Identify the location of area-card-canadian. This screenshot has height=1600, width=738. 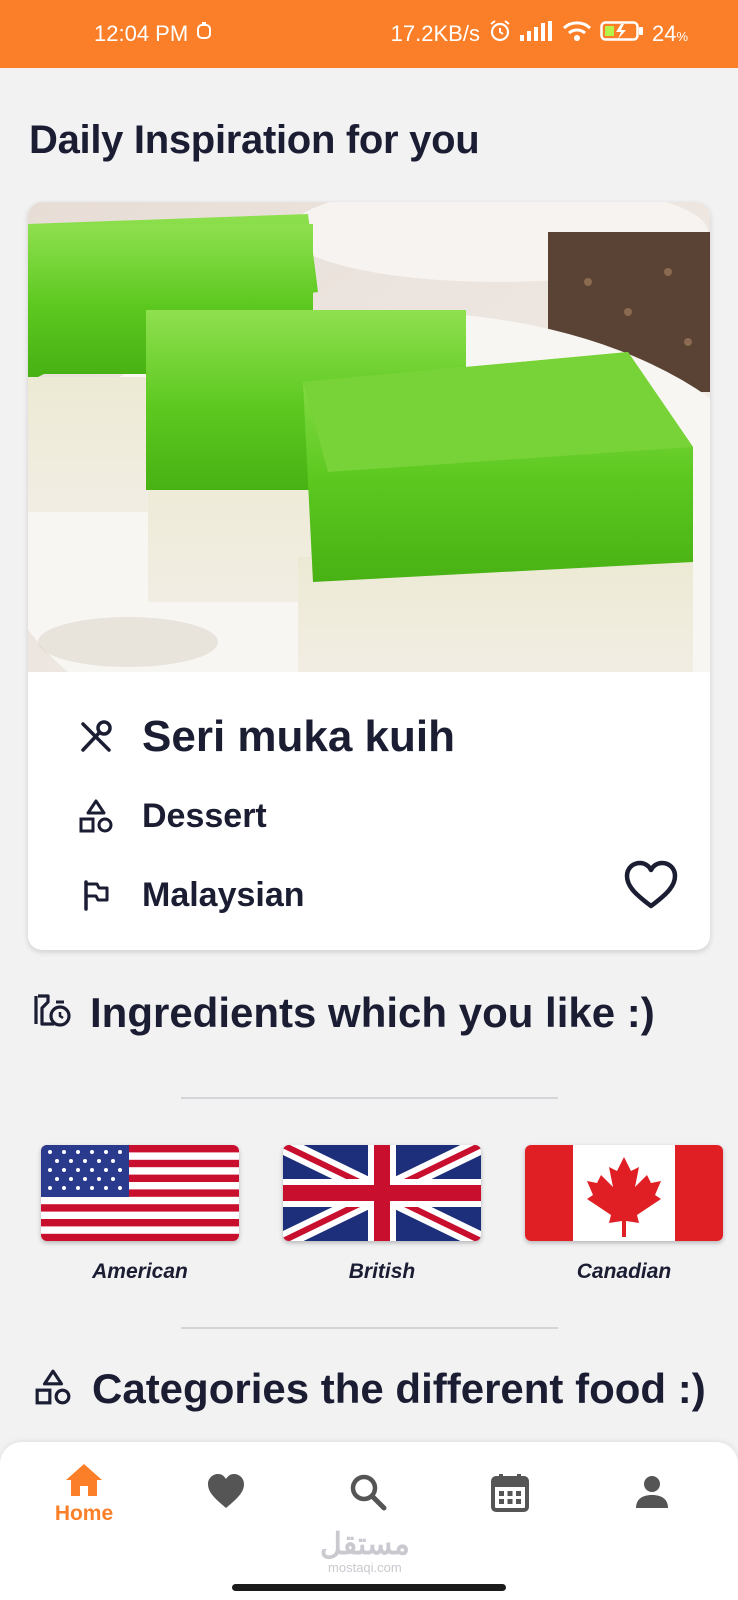
(624, 1193).